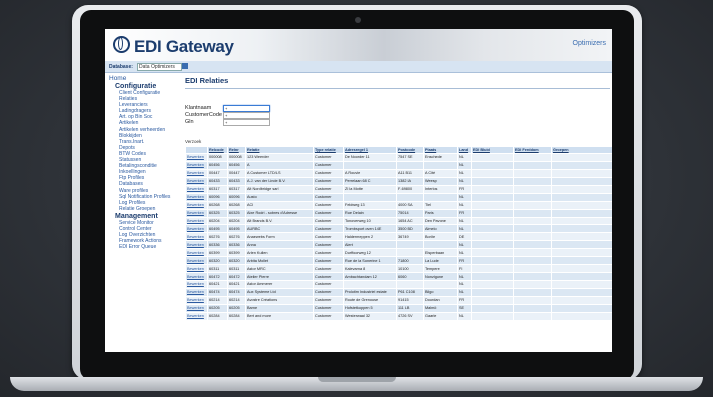 This screenshot has width=713, height=397. Describe the element at coordinates (217, 269) in the screenshot. I see `table-cell: 60311` at that location.